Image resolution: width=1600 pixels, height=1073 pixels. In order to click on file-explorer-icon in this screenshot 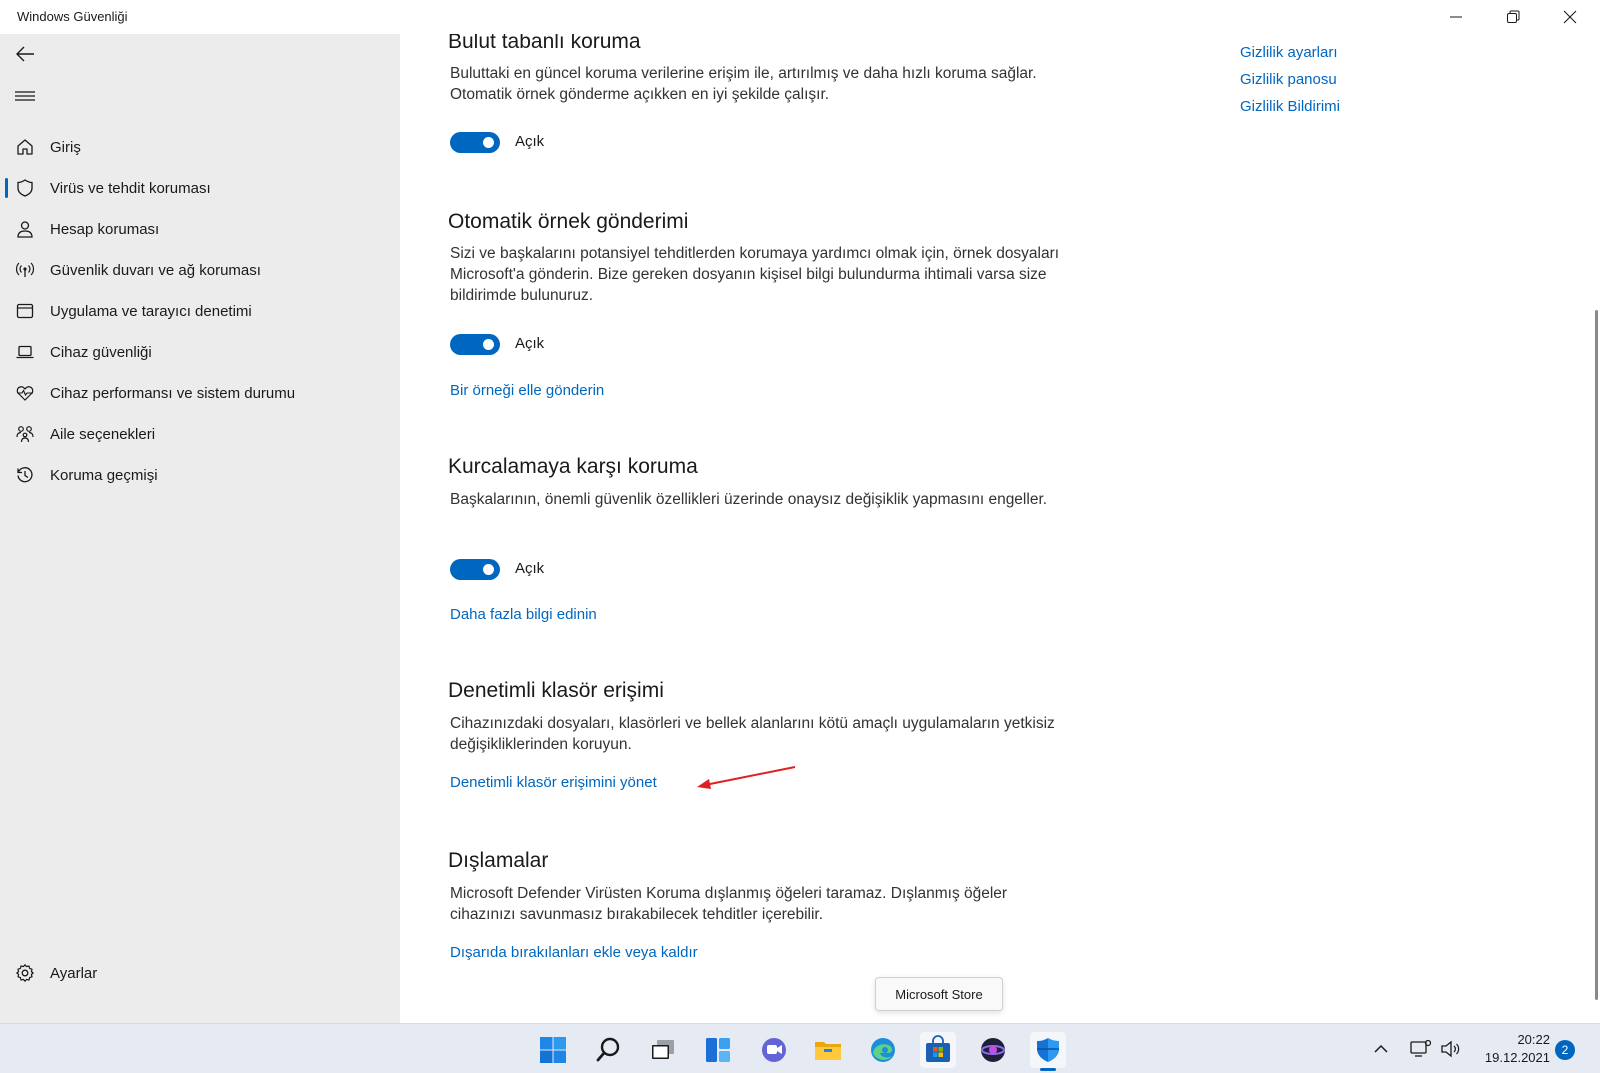, I will do `click(828, 1051)`.